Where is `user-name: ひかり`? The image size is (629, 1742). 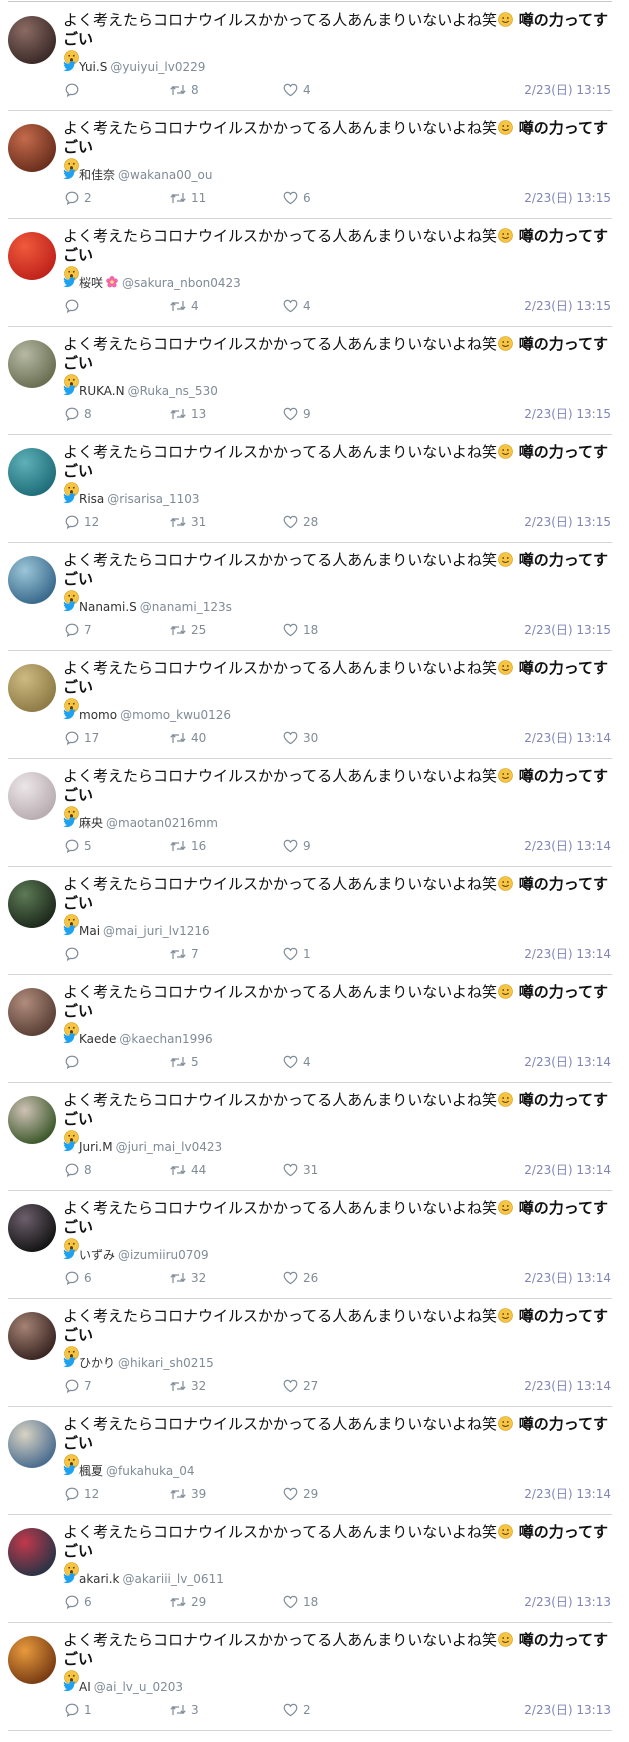
user-name: ひかり is located at coordinates (97, 1363).